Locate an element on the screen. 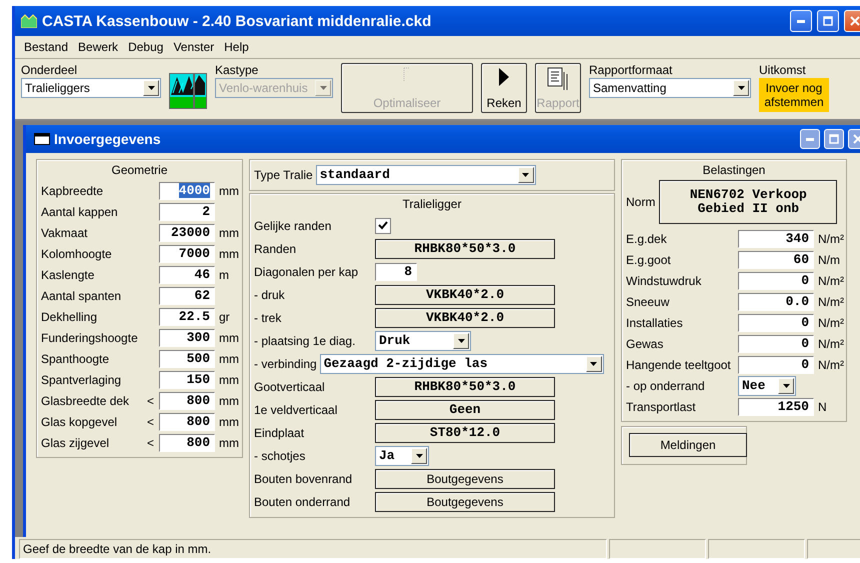 The image size is (860, 563). input-field: 7000 is located at coordinates (187, 253).